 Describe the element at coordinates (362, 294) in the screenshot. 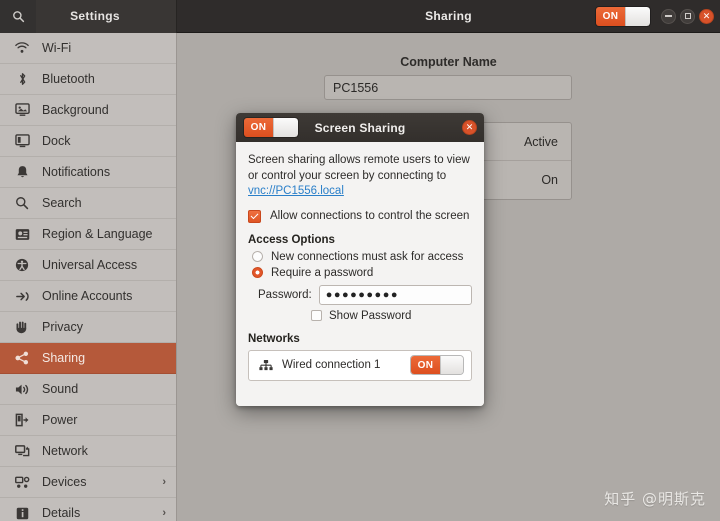

I see `password-value: ●●●●●●●●●` at that location.